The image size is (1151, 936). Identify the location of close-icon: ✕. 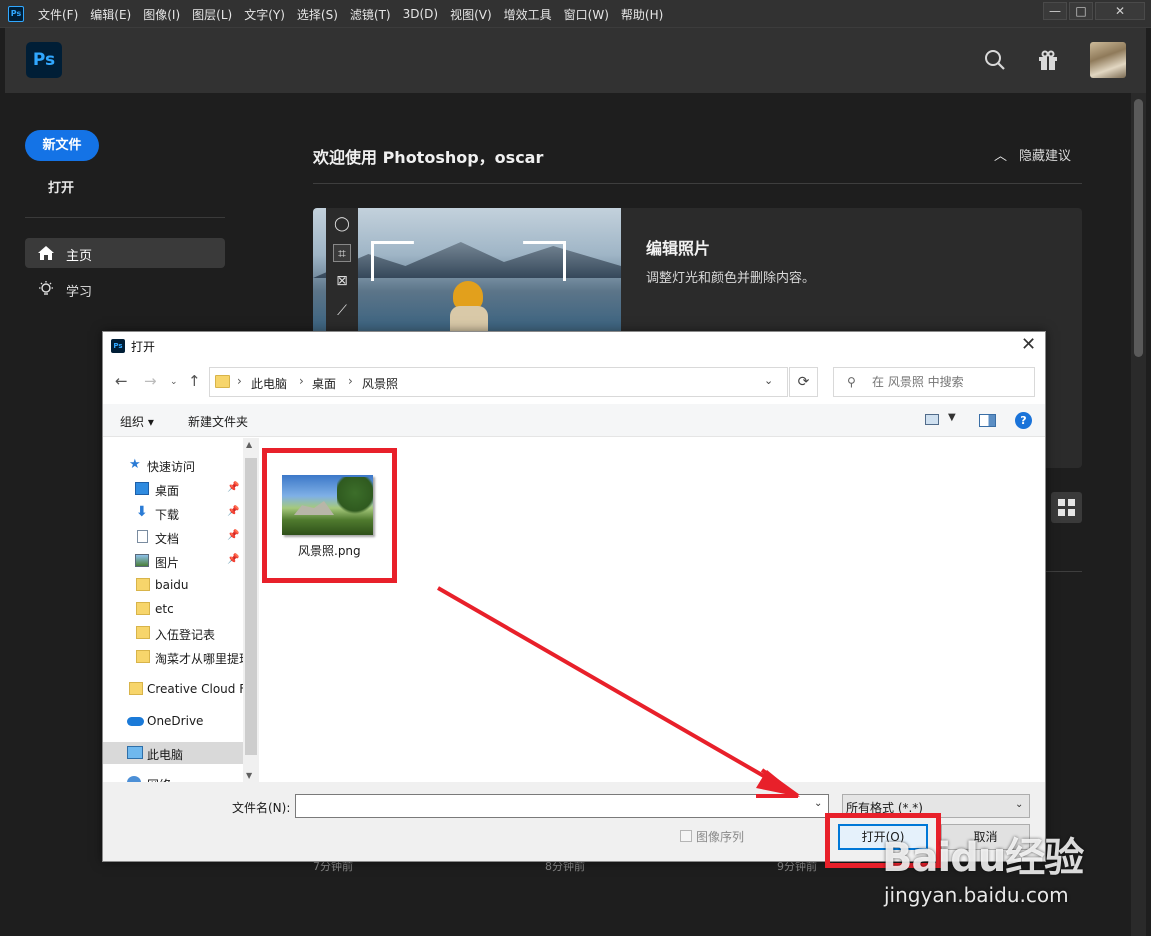
(1028, 345).